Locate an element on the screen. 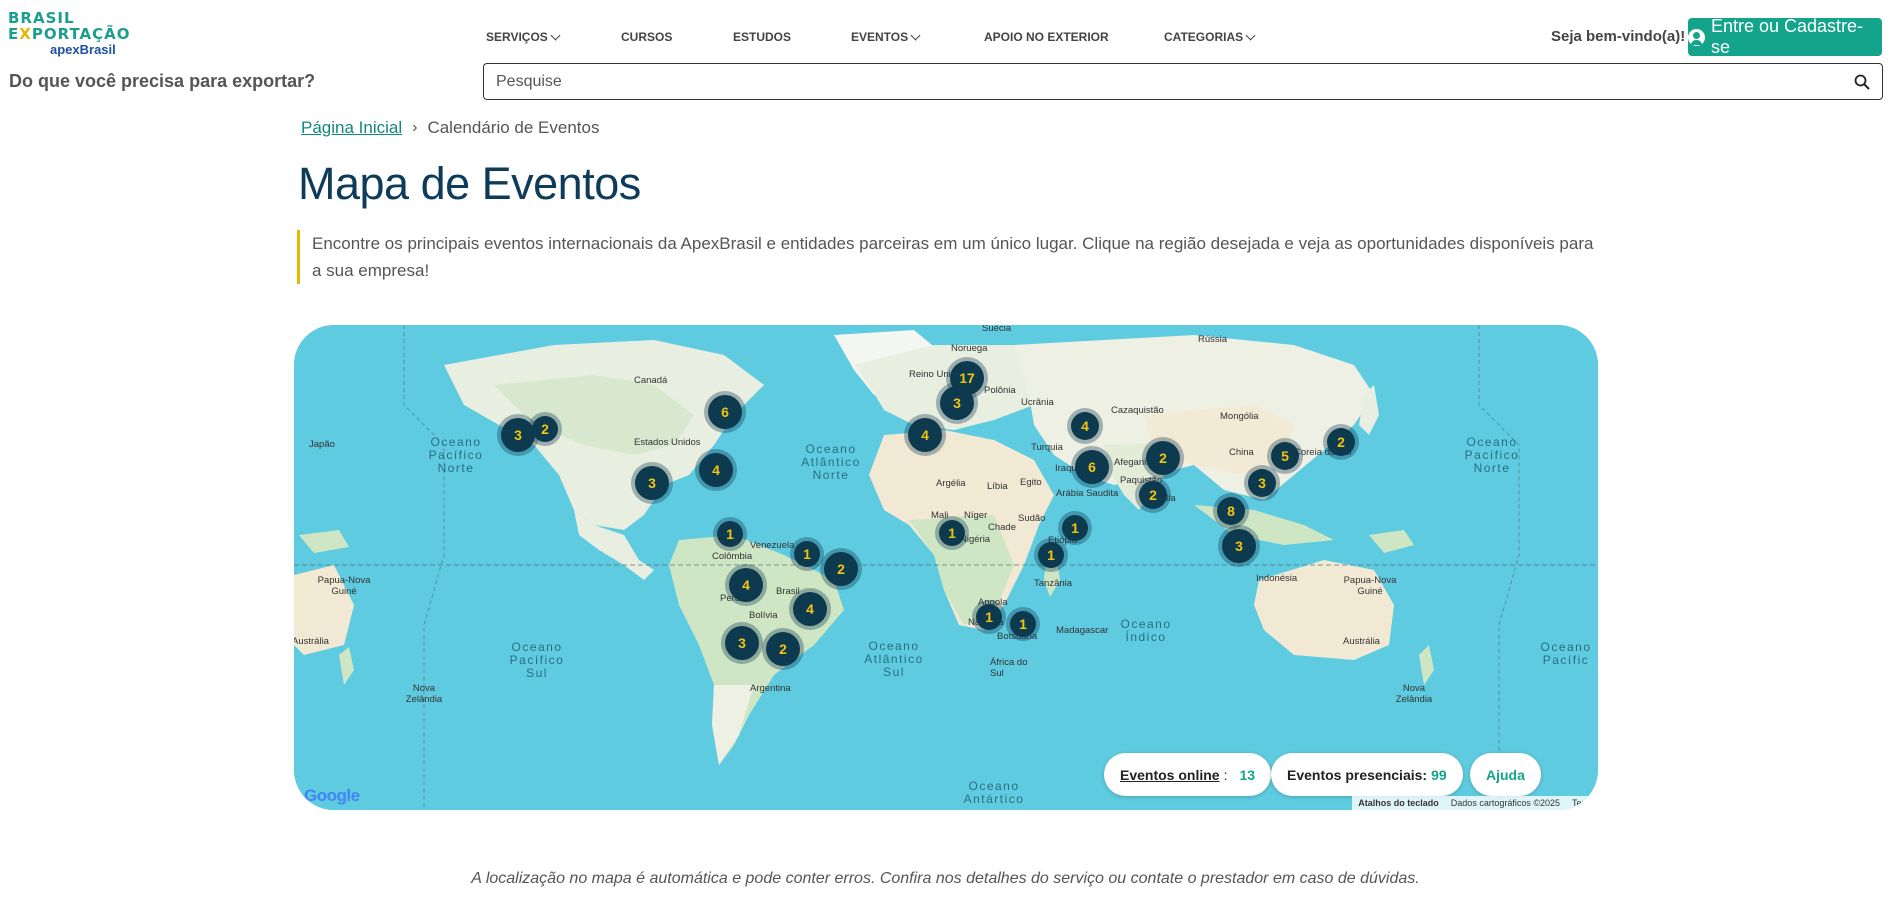 The width and height of the screenshot is (1891, 904). search-bar is located at coordinates (1183, 81).